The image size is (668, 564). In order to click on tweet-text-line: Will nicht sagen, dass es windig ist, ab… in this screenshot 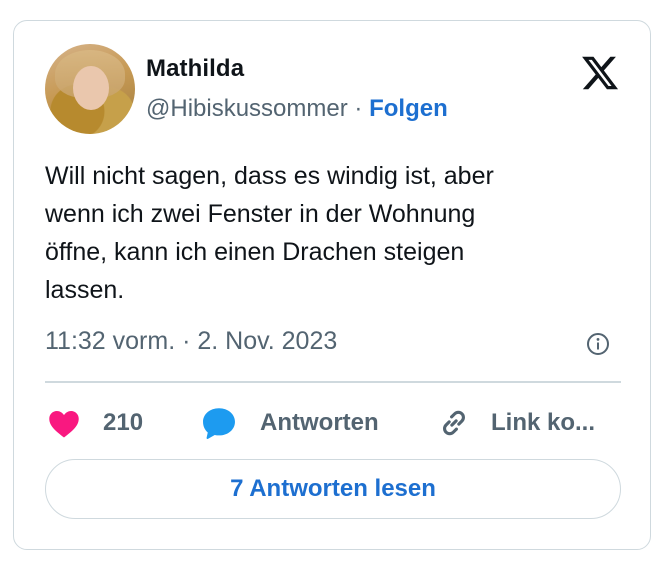, I will do `click(269, 176)`.